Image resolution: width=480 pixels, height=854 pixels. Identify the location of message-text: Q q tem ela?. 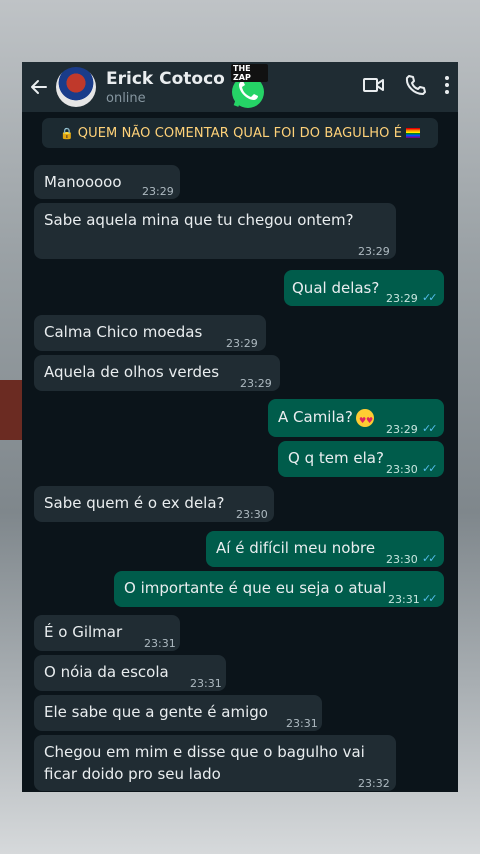
(336, 458).